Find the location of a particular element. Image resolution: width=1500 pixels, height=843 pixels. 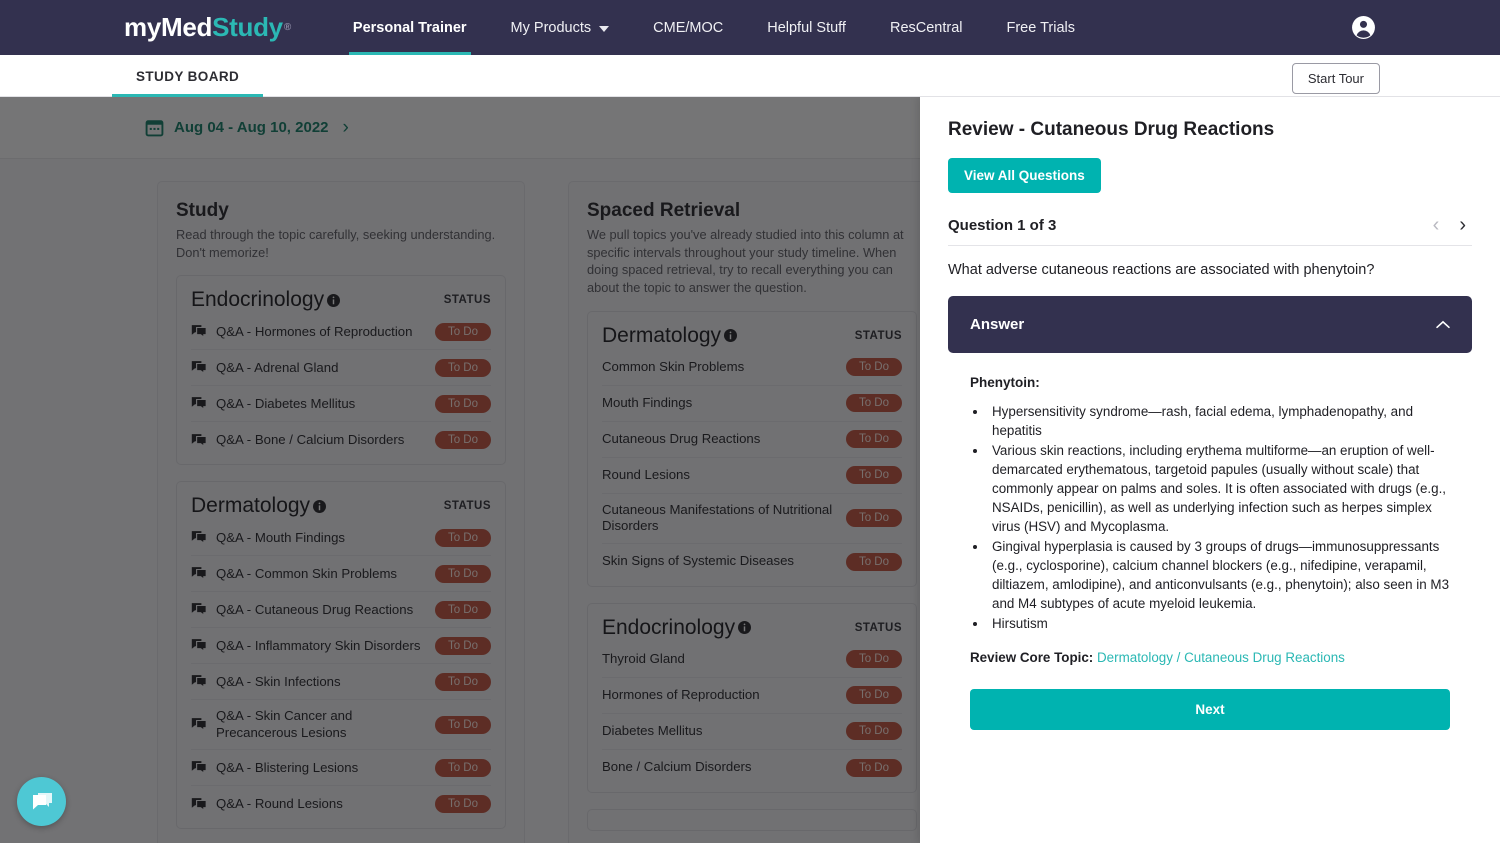

account-menu-button is located at coordinates (1363, 27).